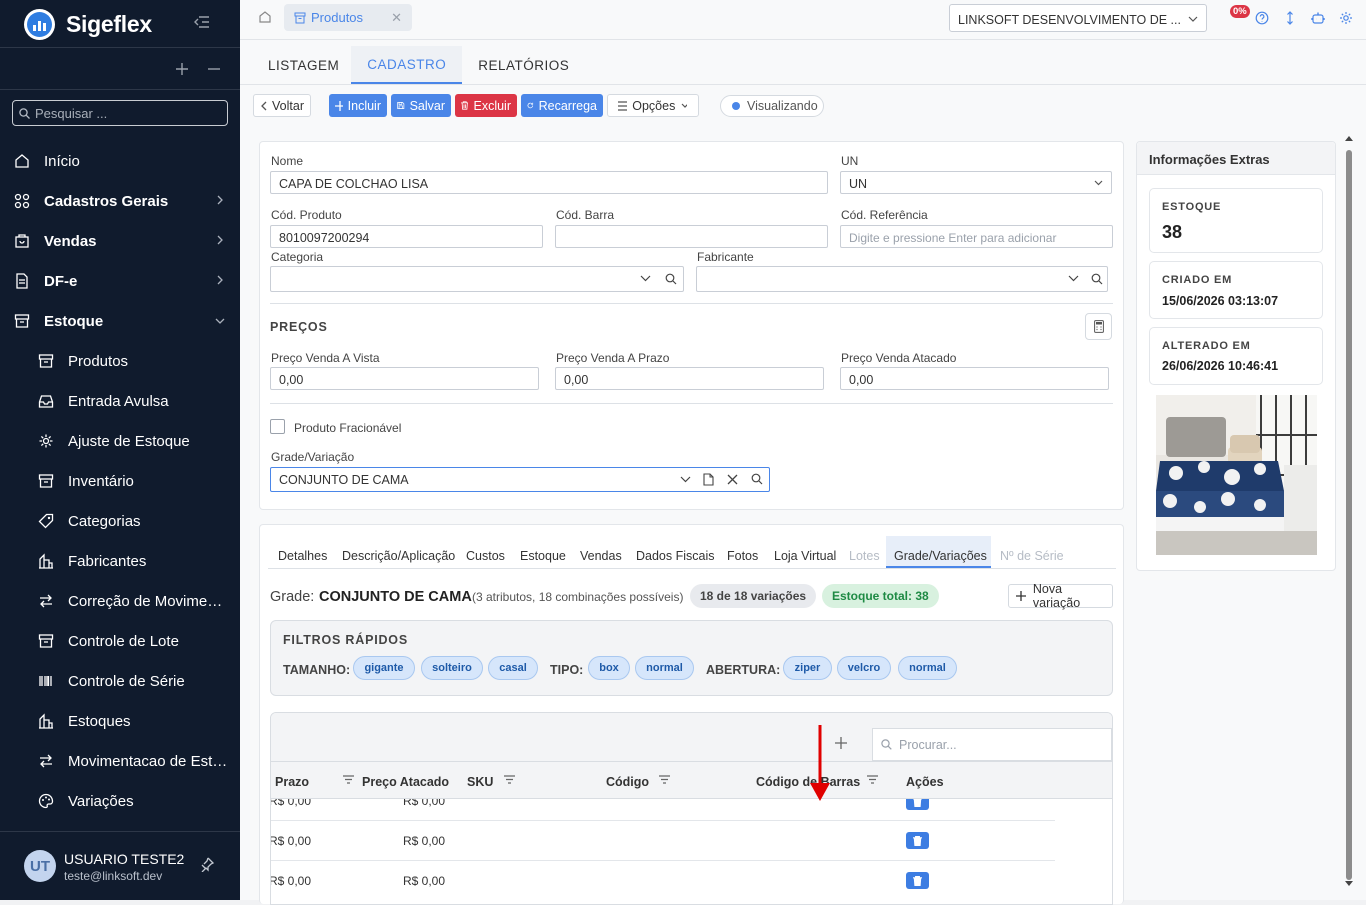 The width and height of the screenshot is (1366, 905). What do you see at coordinates (689, 378) in the screenshot?
I see `preco-prazo-input: 0,00` at bounding box center [689, 378].